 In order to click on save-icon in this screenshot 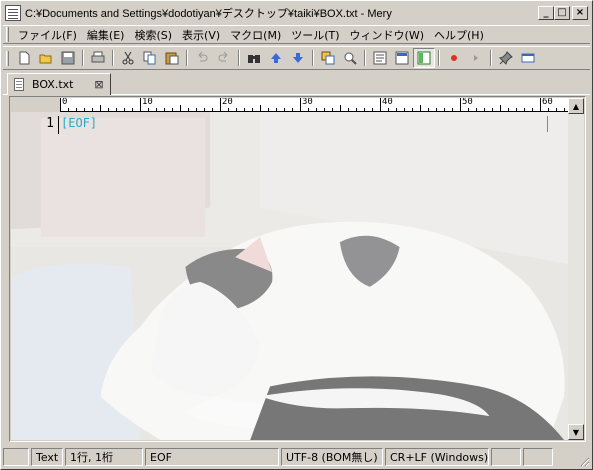, I will do `click(68, 58)`.